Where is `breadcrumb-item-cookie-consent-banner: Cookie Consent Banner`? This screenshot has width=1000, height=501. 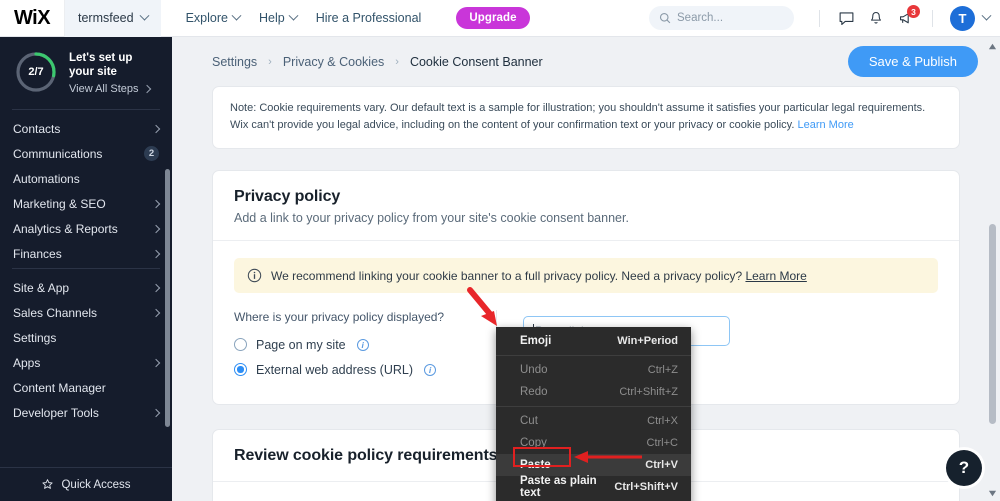 breadcrumb-item-cookie-consent-banner: Cookie Consent Banner is located at coordinates (476, 62).